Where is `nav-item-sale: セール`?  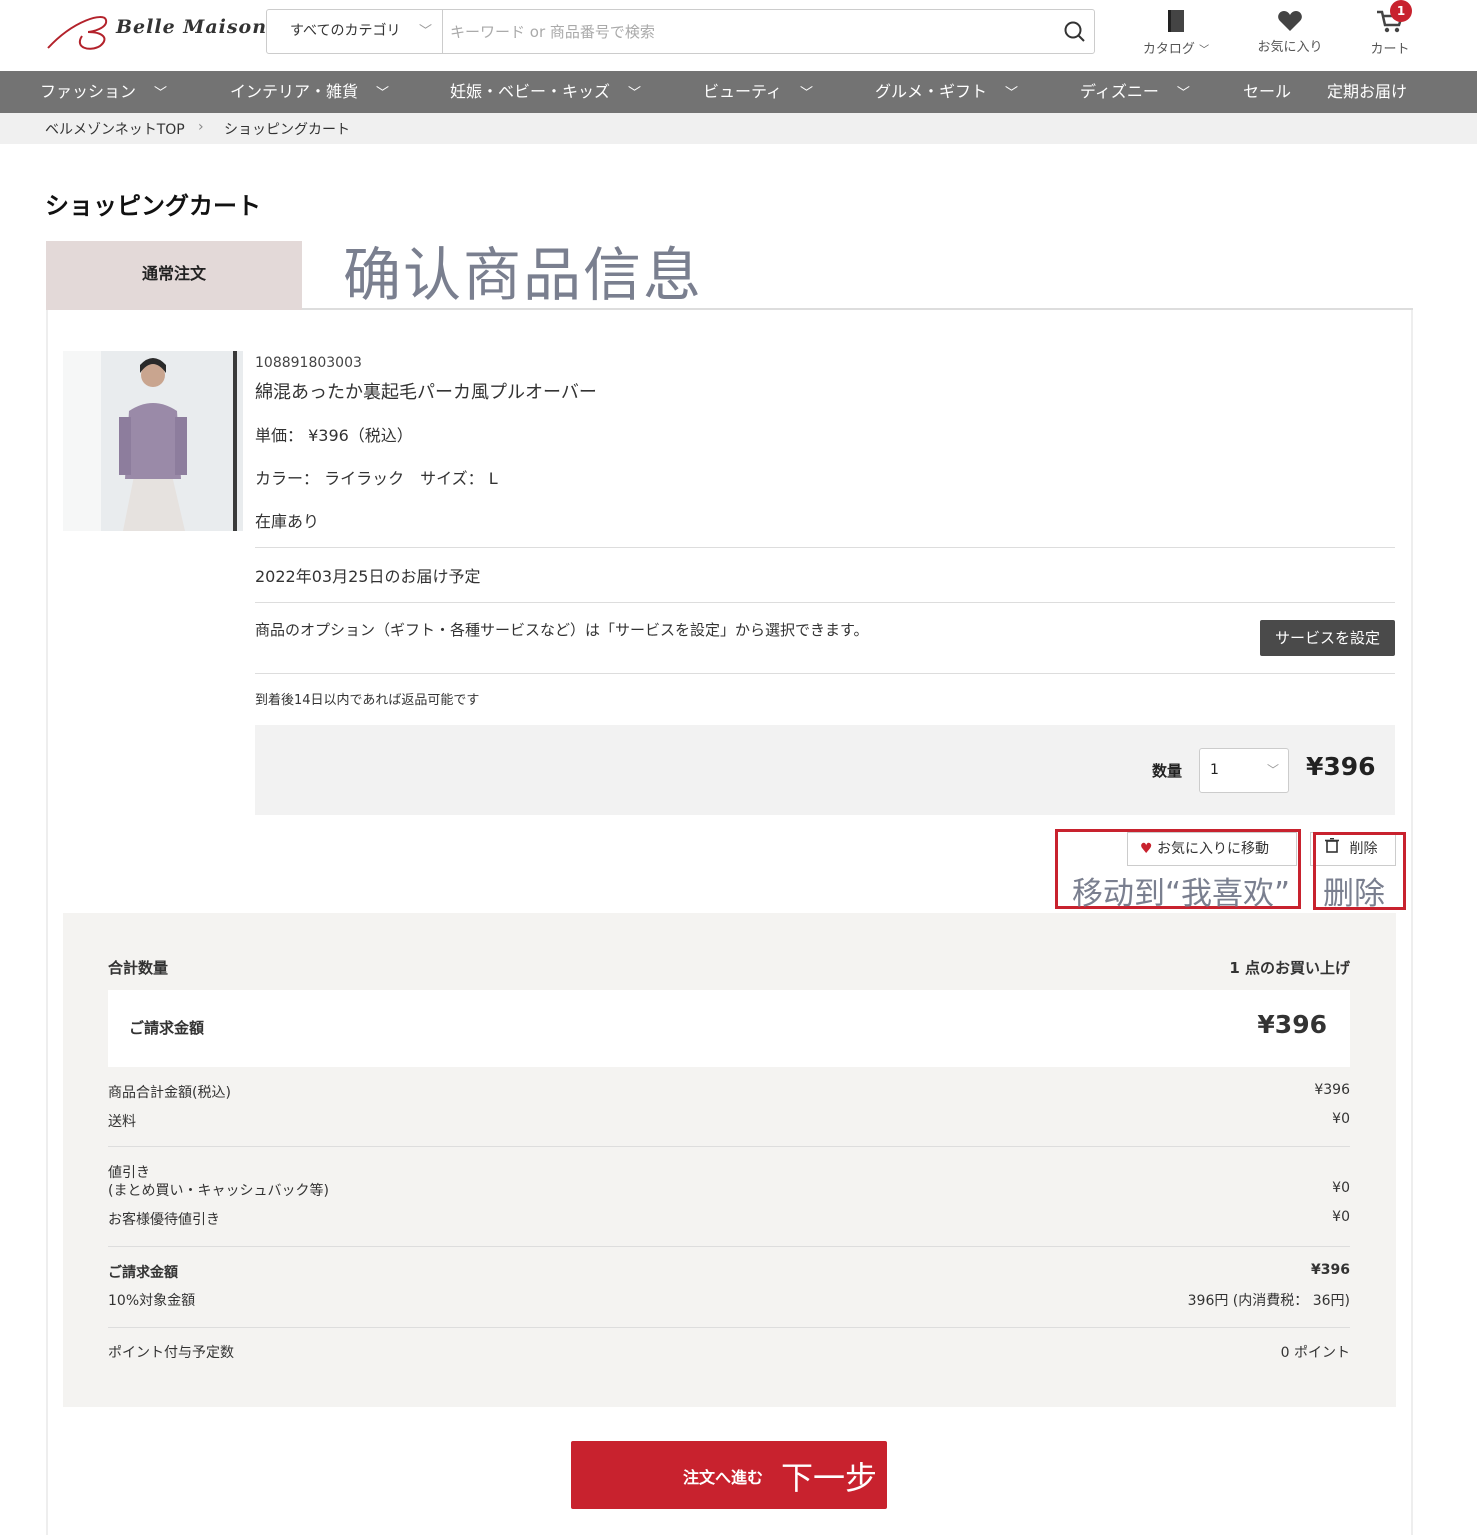 nav-item-sale: セール is located at coordinates (1267, 92).